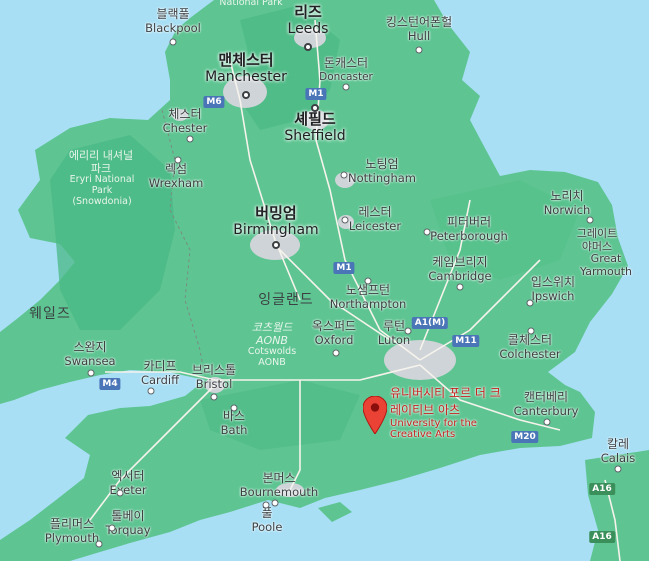 This screenshot has height=561, width=649. Describe the element at coordinates (185, 121) in the screenshot. I see `city-label-chester: 체스터 Chester` at that location.